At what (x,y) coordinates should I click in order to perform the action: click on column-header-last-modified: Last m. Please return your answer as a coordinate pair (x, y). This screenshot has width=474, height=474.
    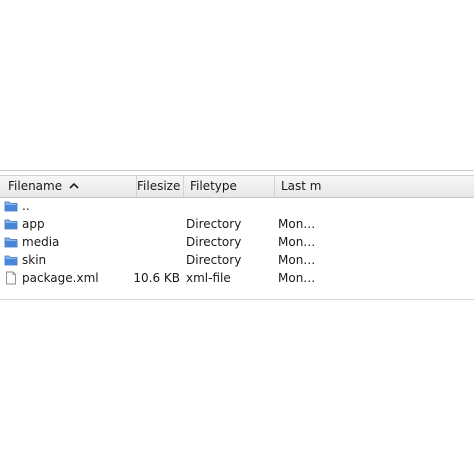
    Looking at the image, I should click on (374, 186).